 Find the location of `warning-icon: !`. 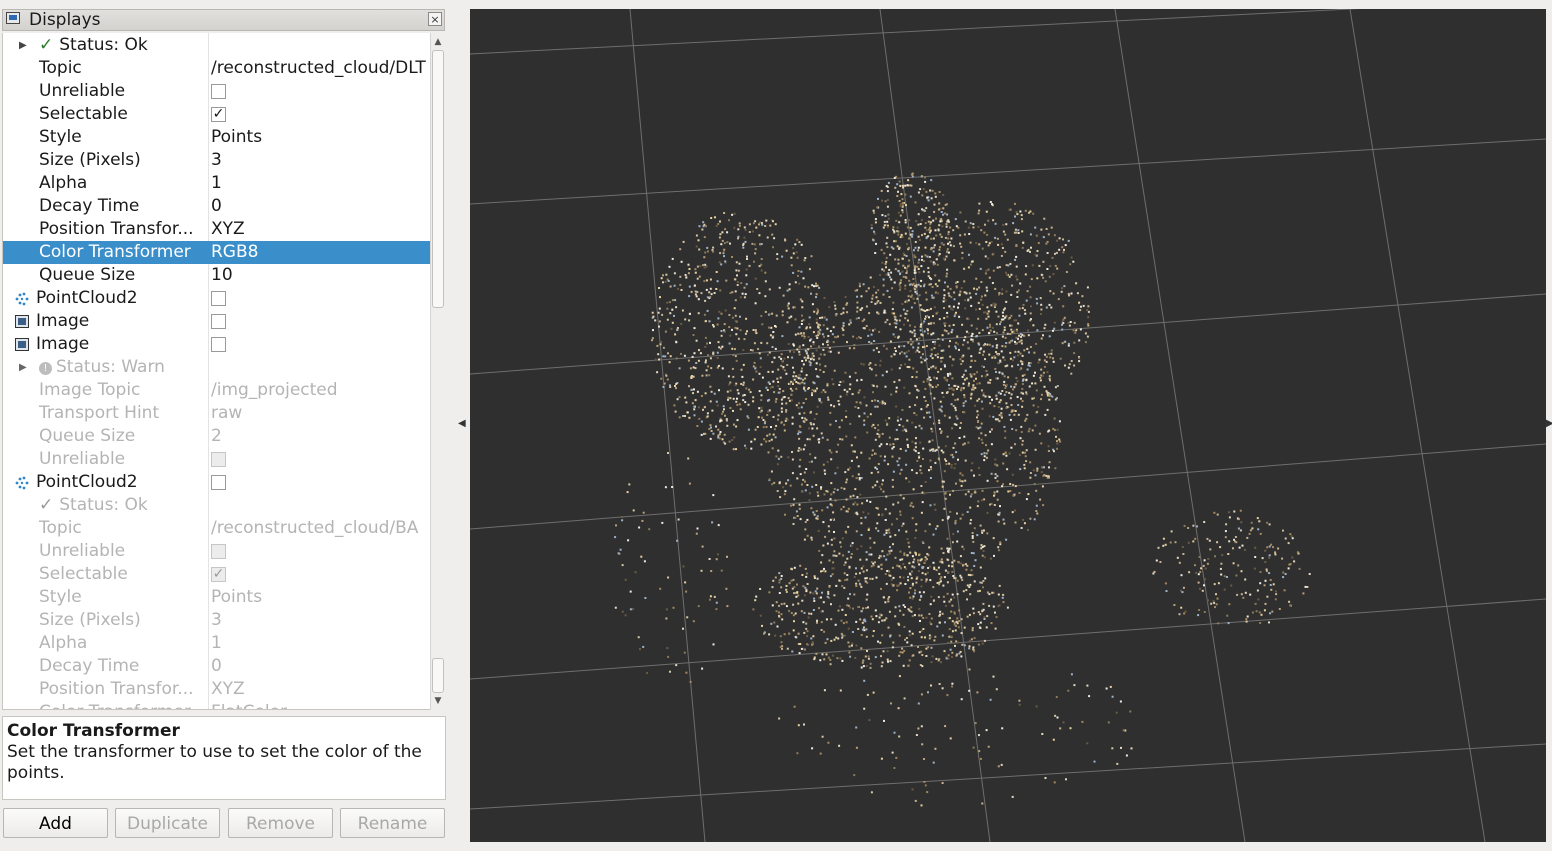

warning-icon: ! is located at coordinates (45, 368).